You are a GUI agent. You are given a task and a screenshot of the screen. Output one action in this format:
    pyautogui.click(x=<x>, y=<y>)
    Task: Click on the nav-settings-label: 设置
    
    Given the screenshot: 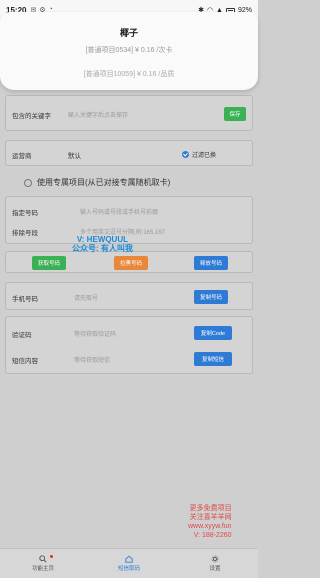 What is the action you would take?
    pyautogui.click(x=215, y=569)
    